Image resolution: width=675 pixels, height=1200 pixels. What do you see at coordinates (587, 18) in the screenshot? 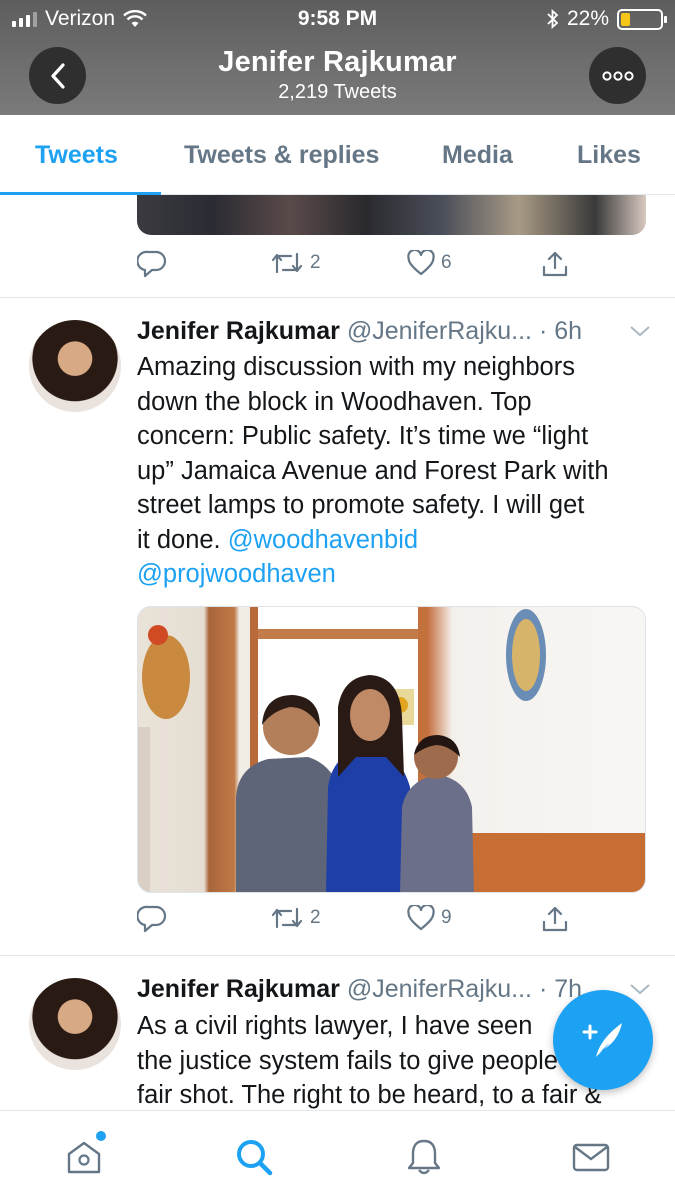
I see `battery-percent: 22%` at bounding box center [587, 18].